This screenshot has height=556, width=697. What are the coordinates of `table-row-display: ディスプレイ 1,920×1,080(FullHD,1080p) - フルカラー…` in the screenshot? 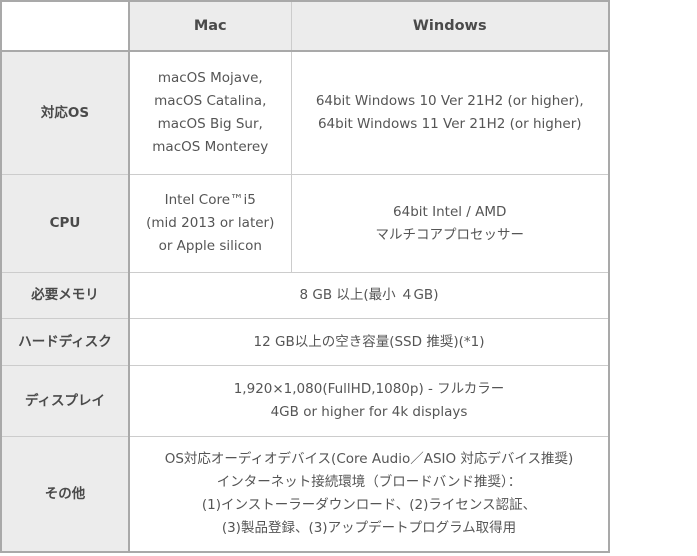 It's located at (305, 401).